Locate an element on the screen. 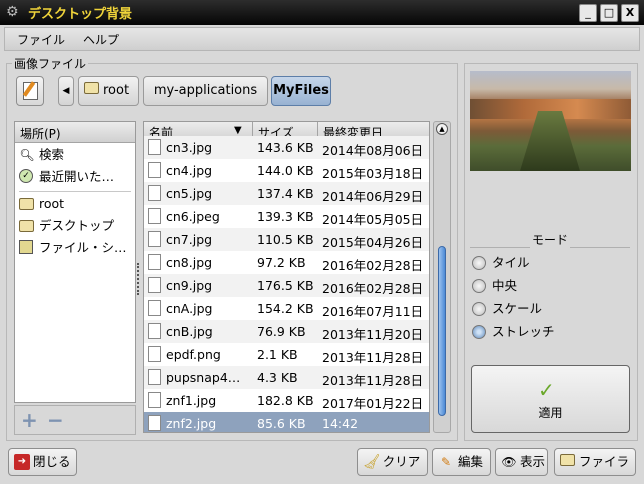  preview-image is located at coordinates (550, 121).